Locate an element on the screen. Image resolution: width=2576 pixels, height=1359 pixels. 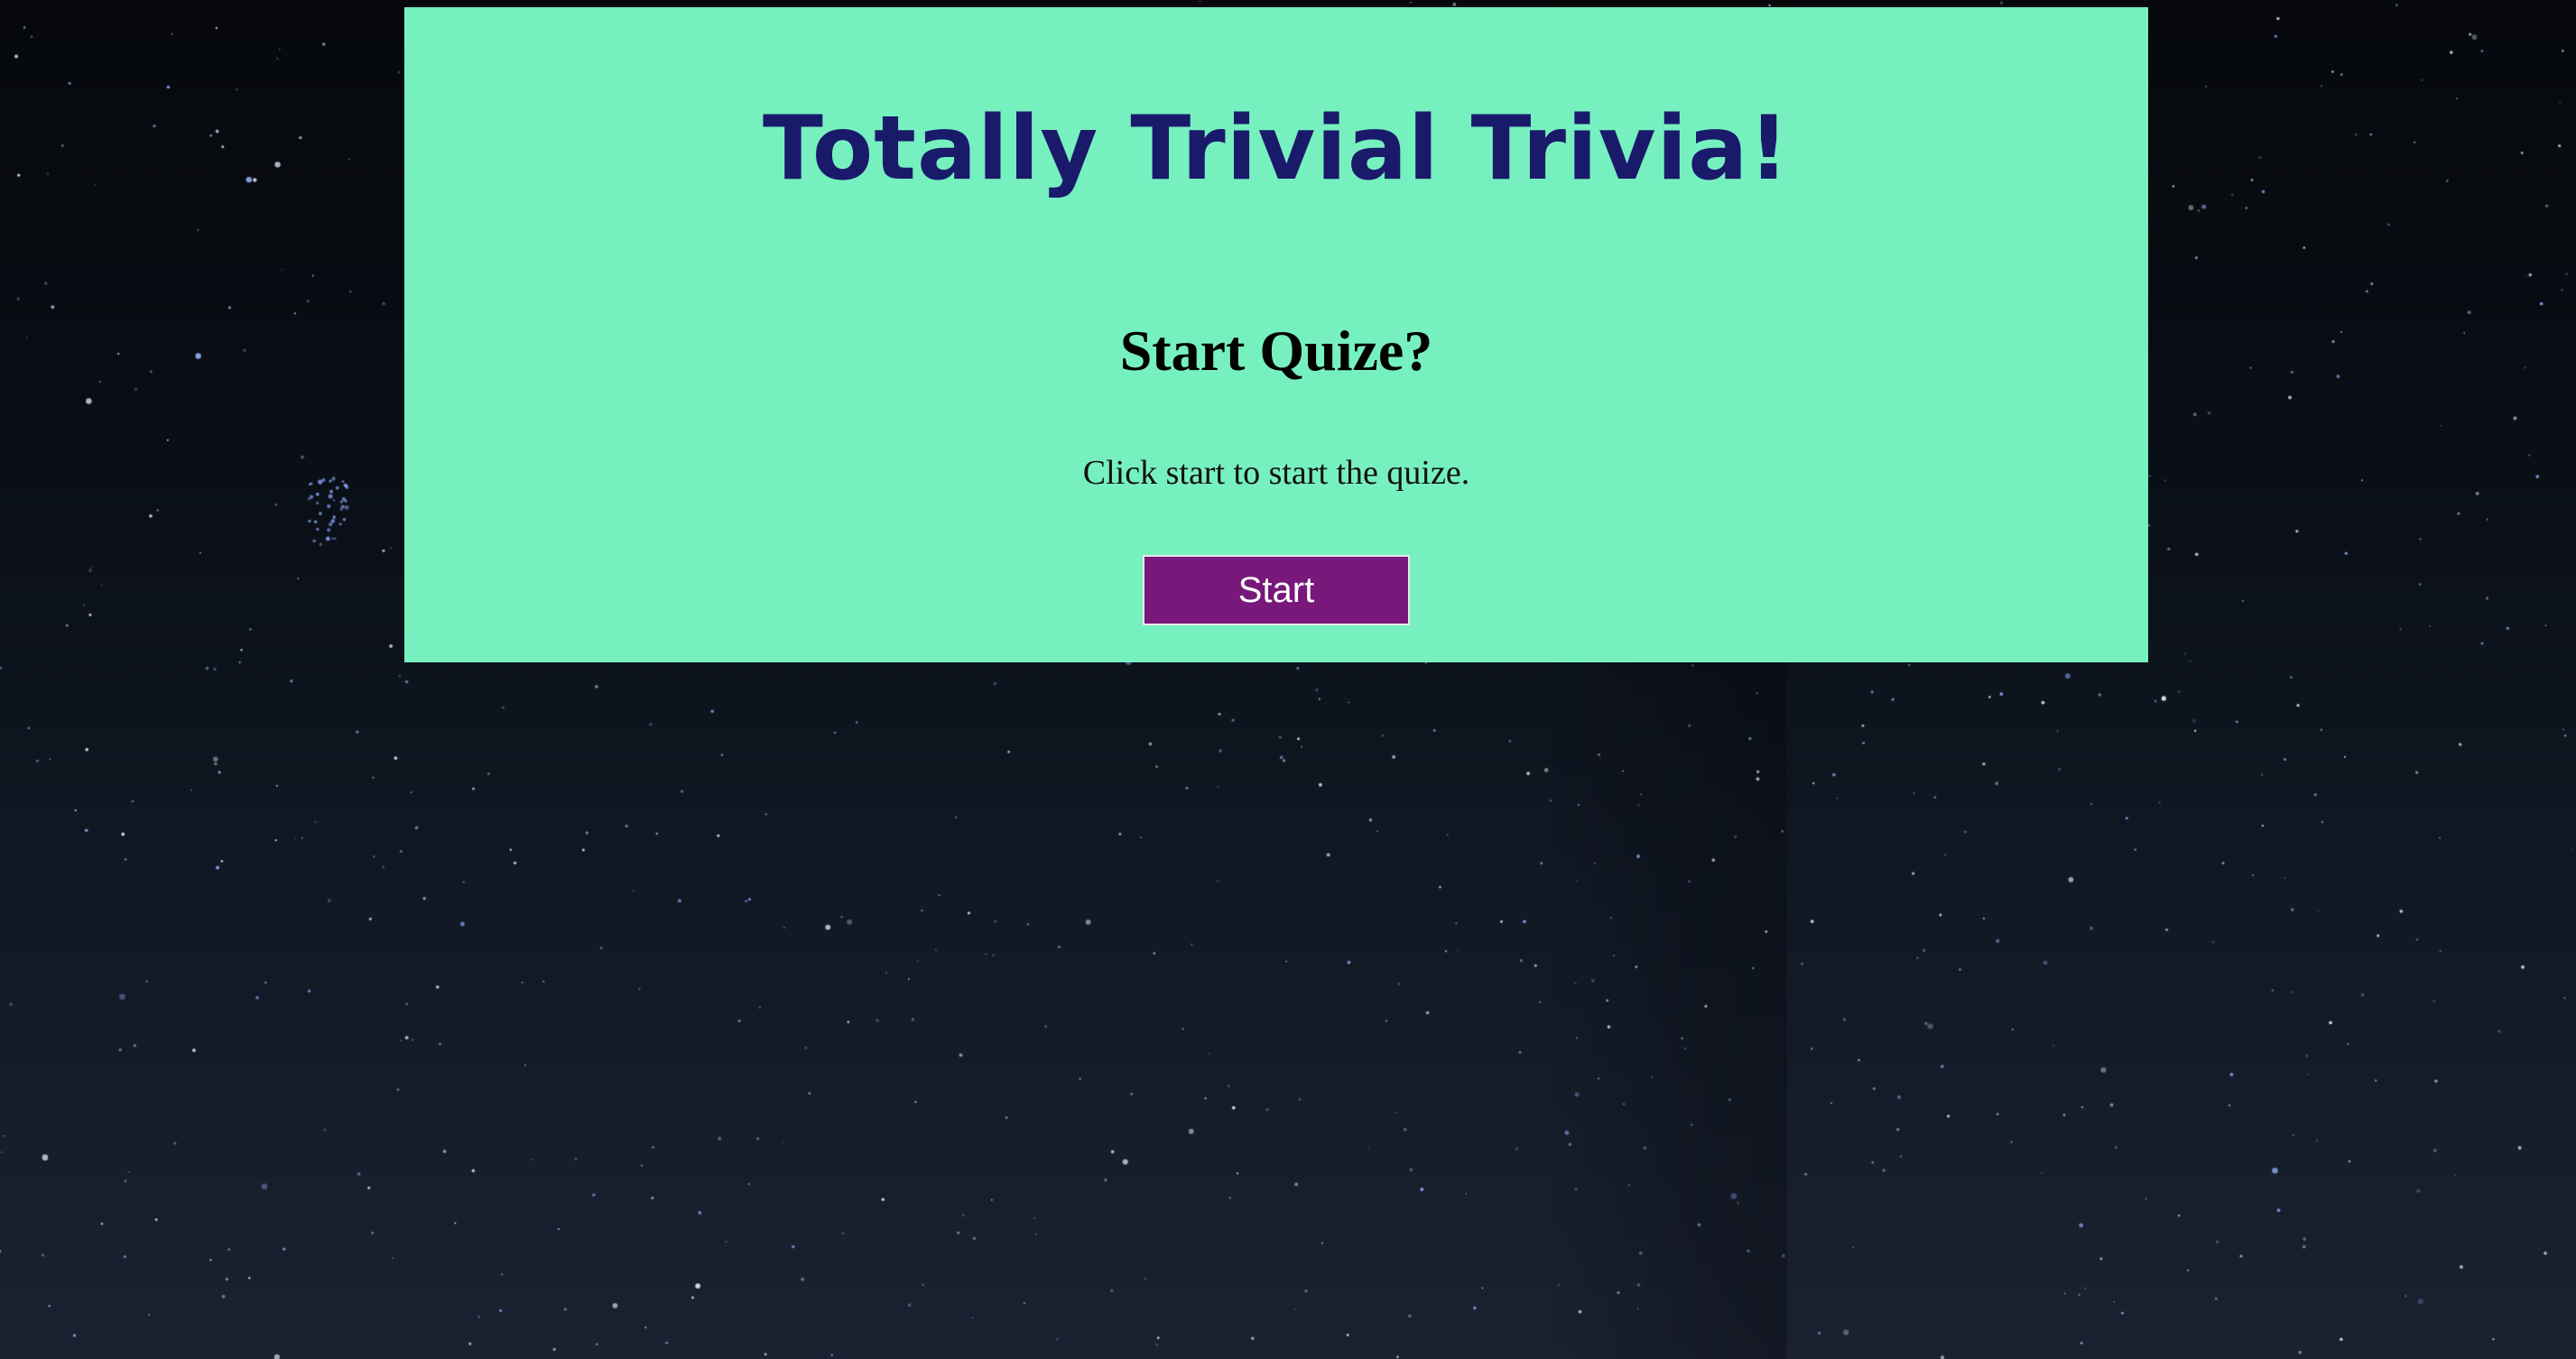
start-instructions: Click start to start the quize. is located at coordinates (1276, 473).